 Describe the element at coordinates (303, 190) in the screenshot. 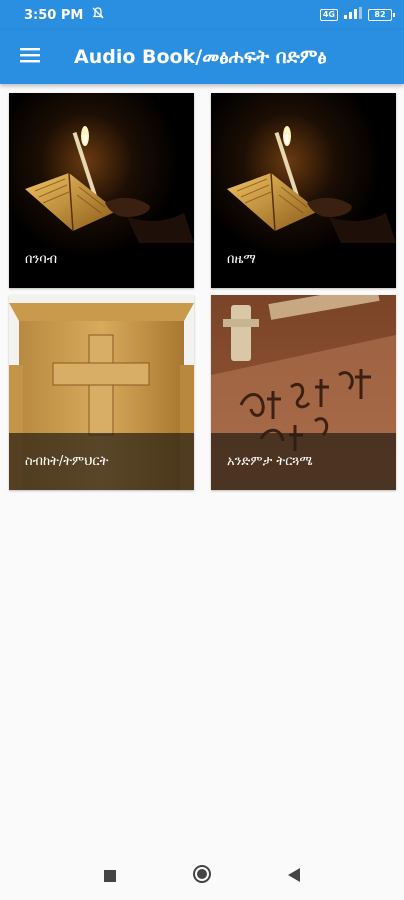

I see `category-card-chant: በዜማ` at that location.